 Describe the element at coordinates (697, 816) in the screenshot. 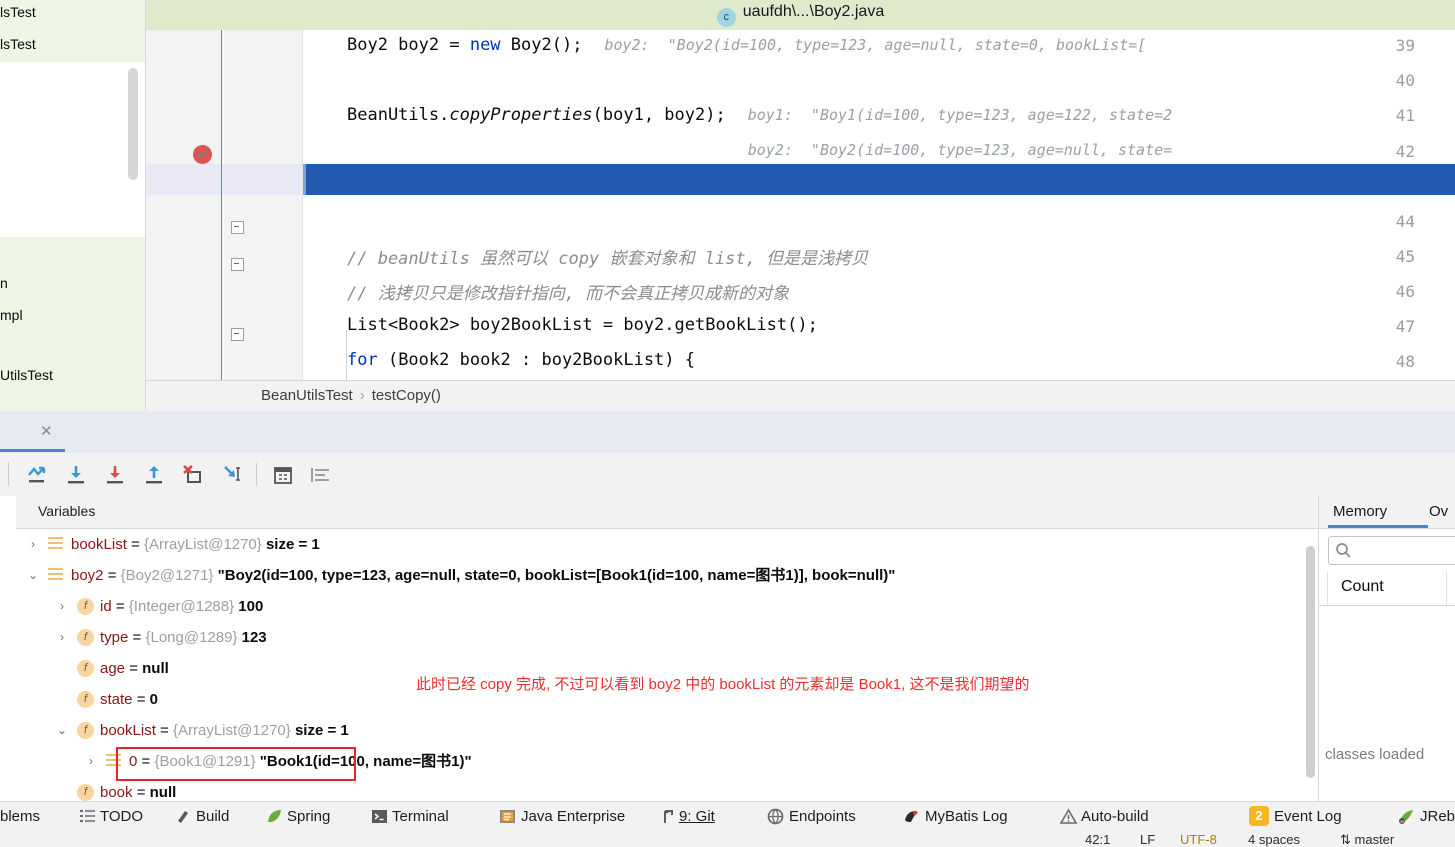

I see `status-item-git: 9: Git` at that location.